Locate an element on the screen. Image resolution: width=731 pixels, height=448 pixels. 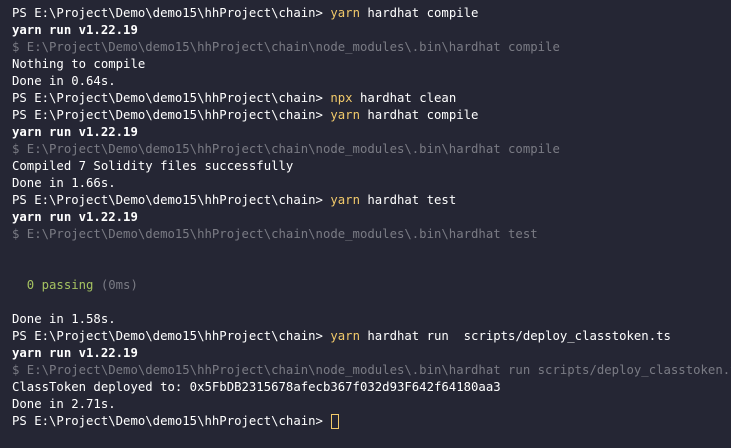
output-text: Compiled 7 Solidity files successfully is located at coordinates (153, 166).